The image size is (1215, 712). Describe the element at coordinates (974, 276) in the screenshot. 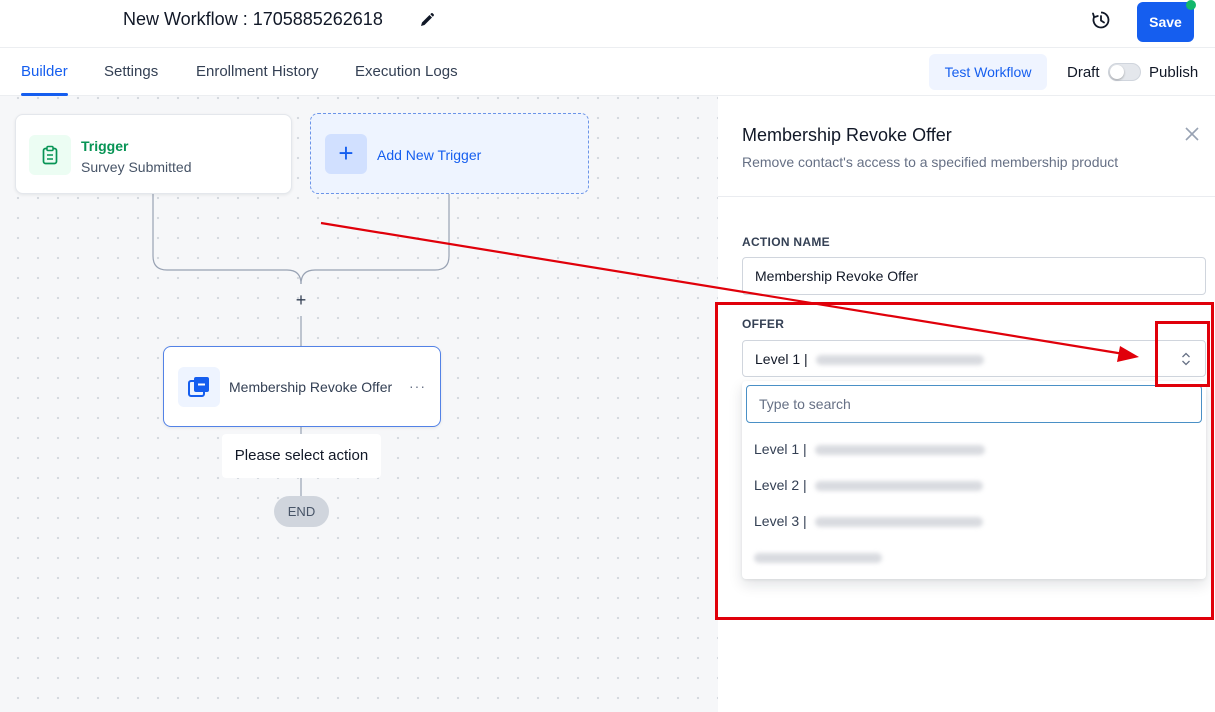

I see `action-name-input` at that location.